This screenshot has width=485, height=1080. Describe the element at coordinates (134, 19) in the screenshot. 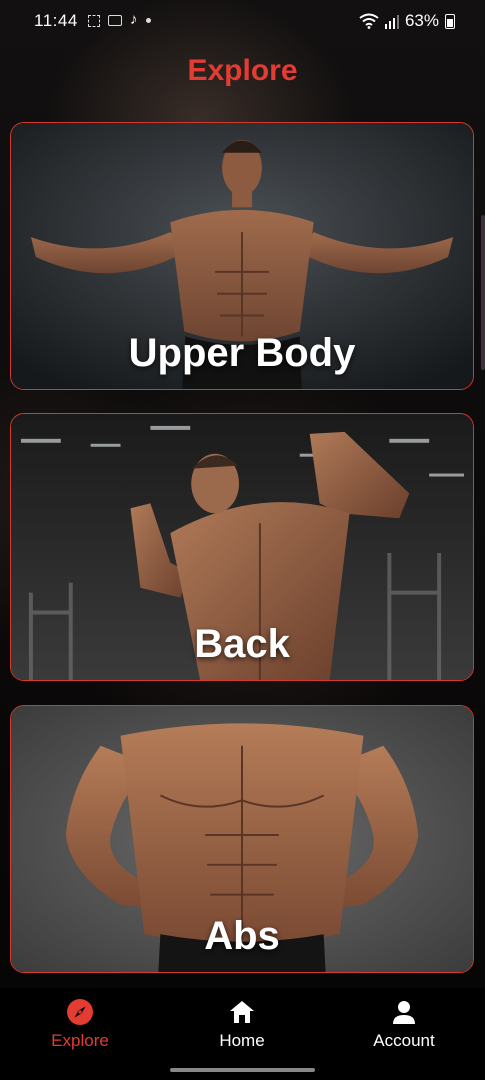

I see `tiktok-icon: ♪` at that location.